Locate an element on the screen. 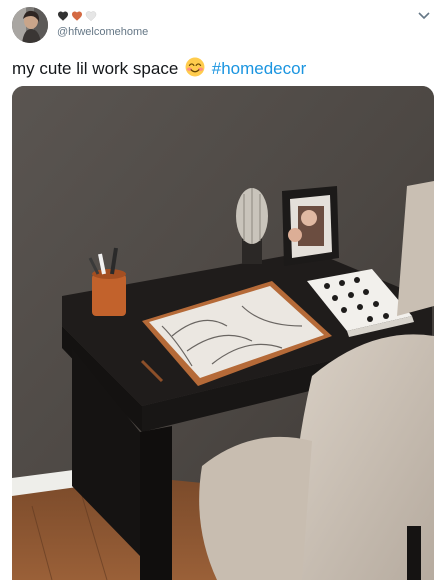 The image size is (446, 580). tweet-header: @hfwelcomehome is located at coordinates (222, 27).